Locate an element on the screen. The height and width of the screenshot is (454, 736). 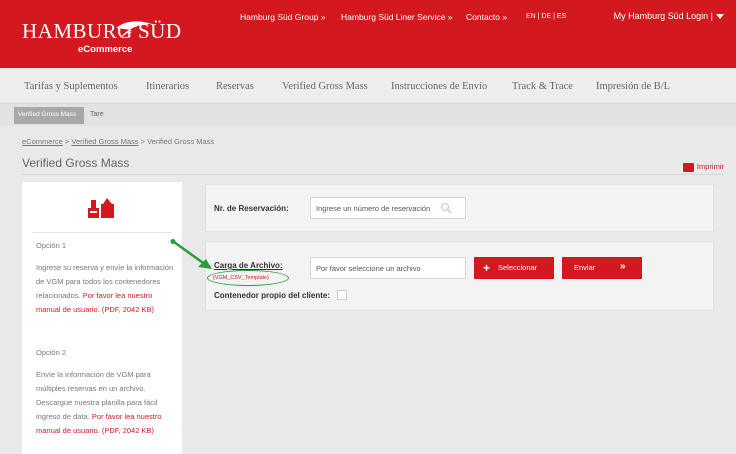
search-icon is located at coordinates (446, 208).